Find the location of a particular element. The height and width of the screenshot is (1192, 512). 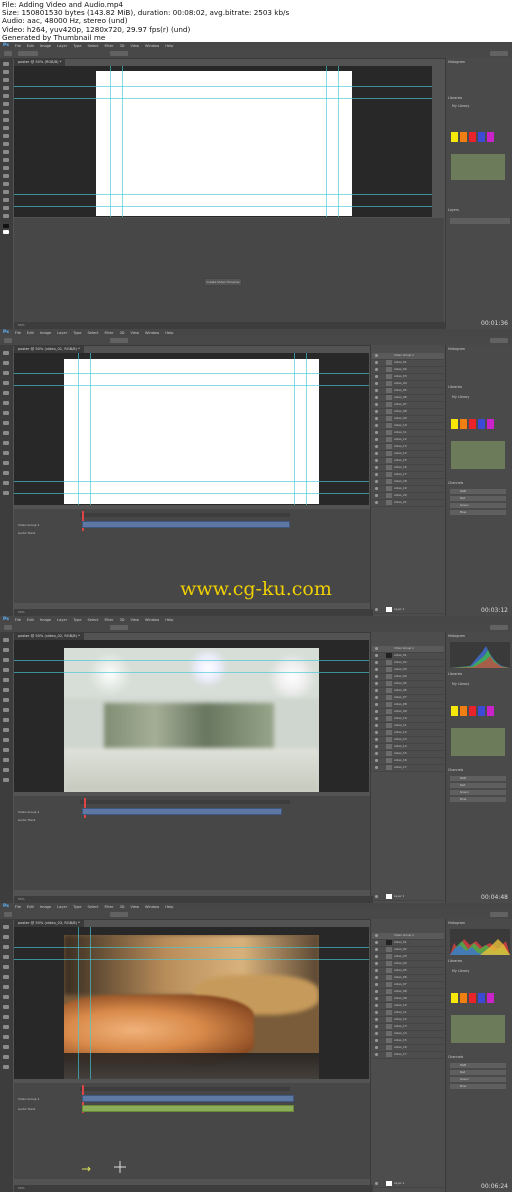

stamp-tool-icon is located at coordinates (6, 128).